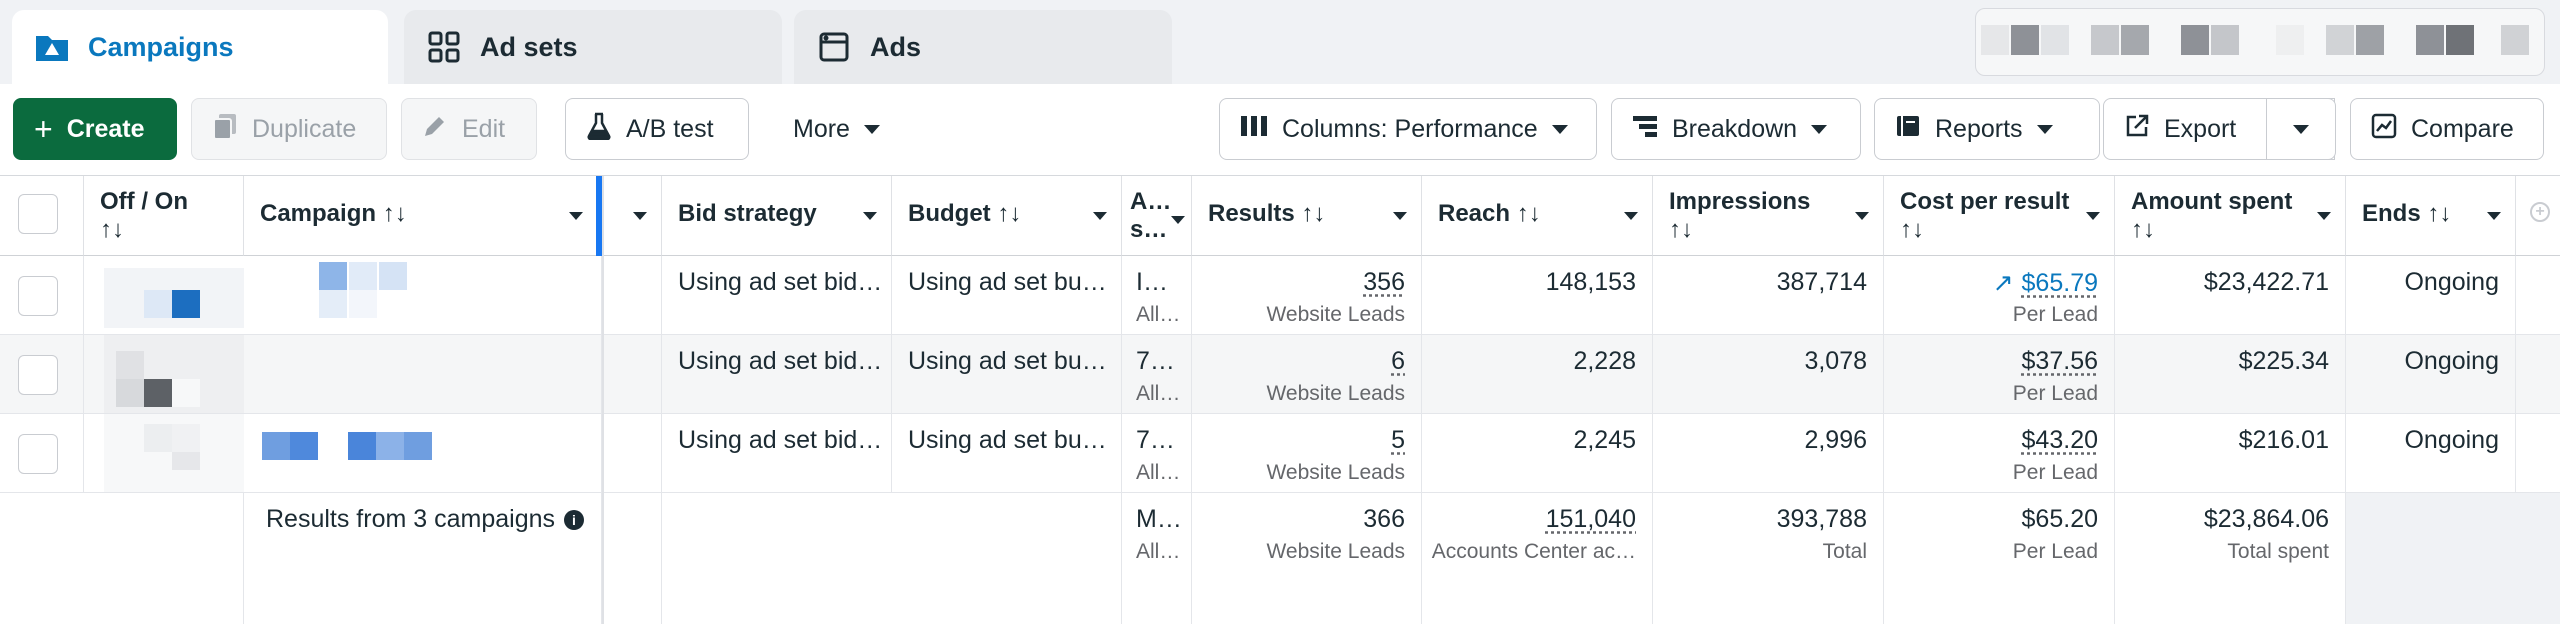 This screenshot has height=624, width=2560. What do you see at coordinates (777, 558) in the screenshot?
I see `summary-bid-cell` at bounding box center [777, 558].